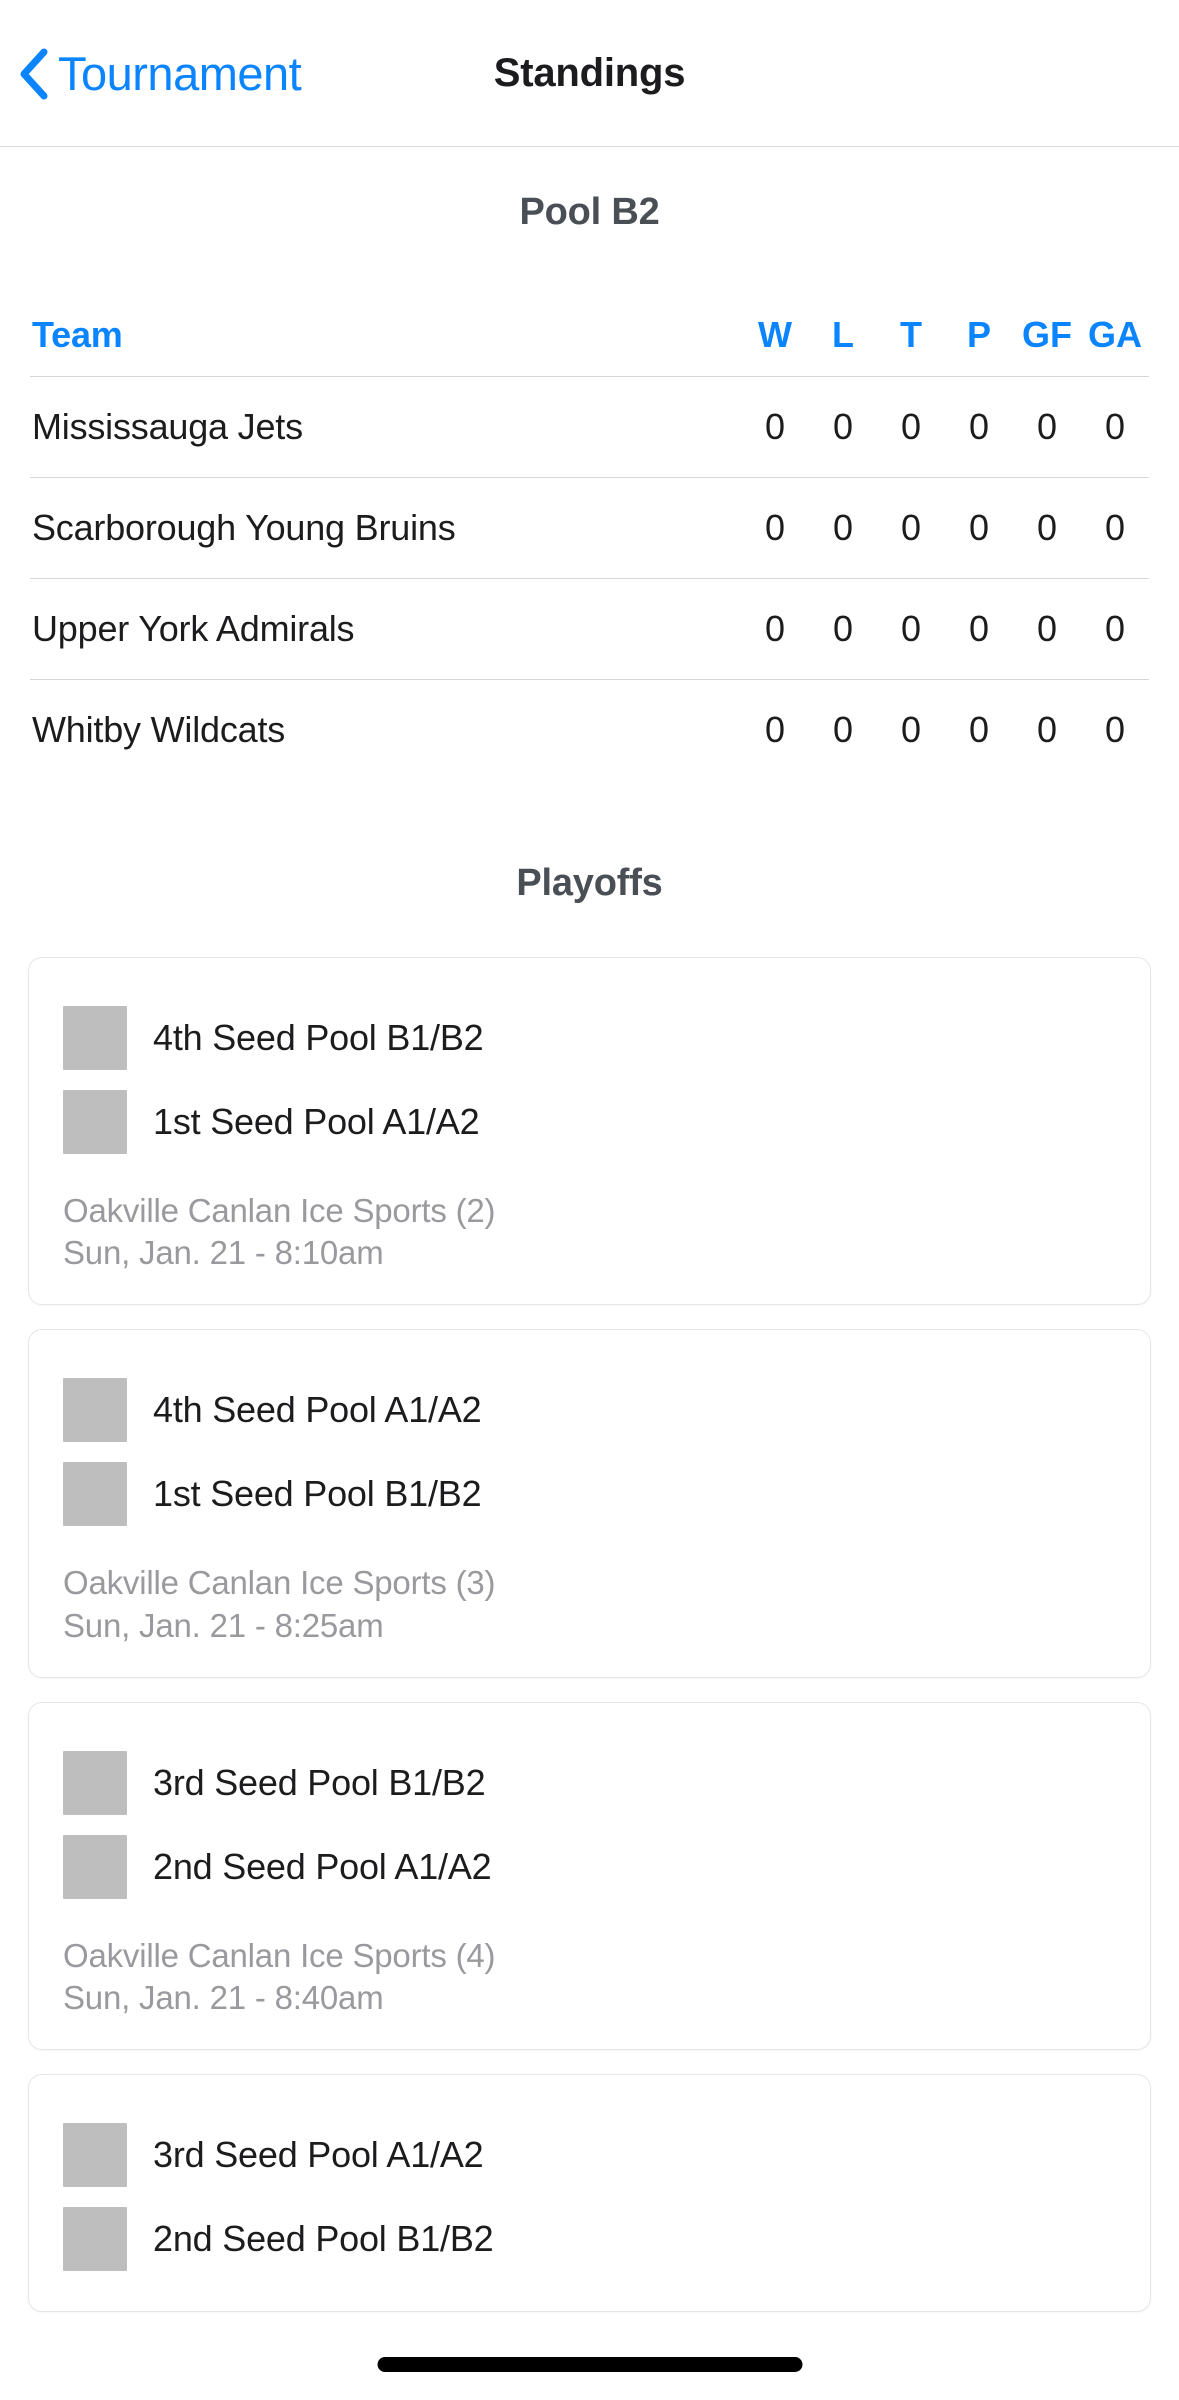  Describe the element at coordinates (279, 1583) in the screenshot. I see `venue-label: Oakville Canlan Ice Sports (3)` at that location.